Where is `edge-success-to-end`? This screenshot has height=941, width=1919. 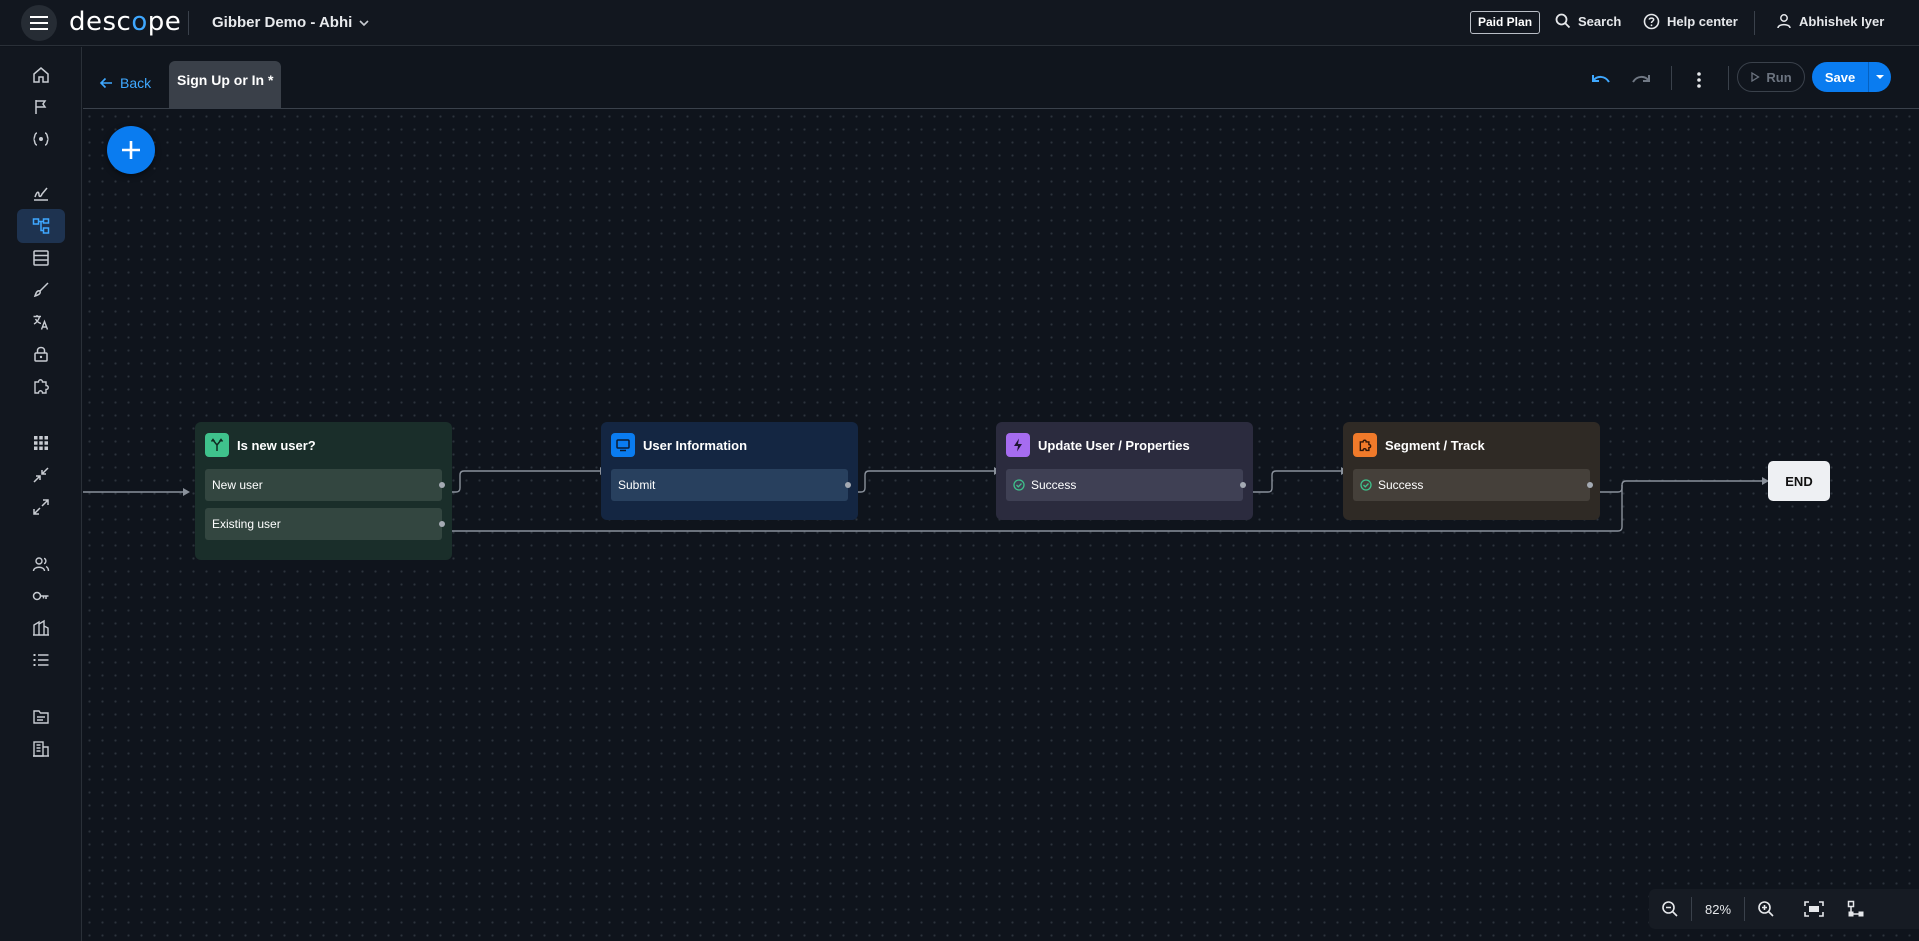
edge-success-to-end is located at coordinates (1675, 486).